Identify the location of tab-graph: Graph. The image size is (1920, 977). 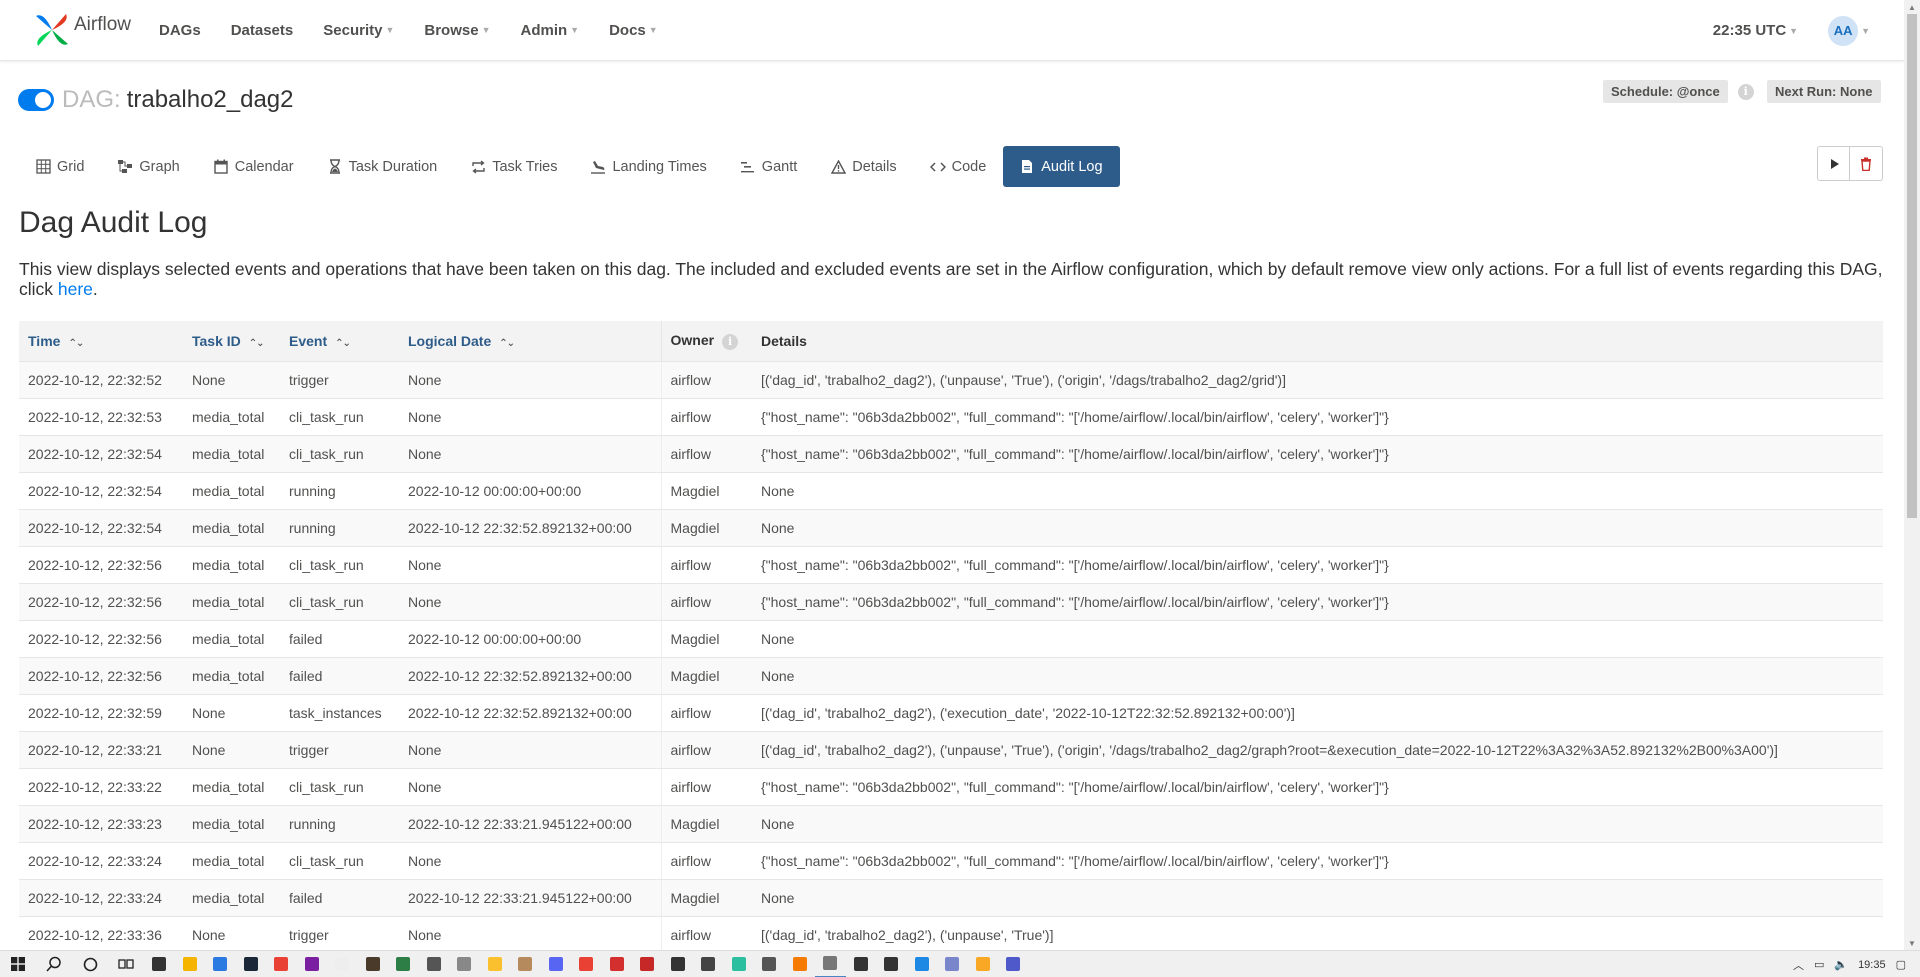
(148, 166).